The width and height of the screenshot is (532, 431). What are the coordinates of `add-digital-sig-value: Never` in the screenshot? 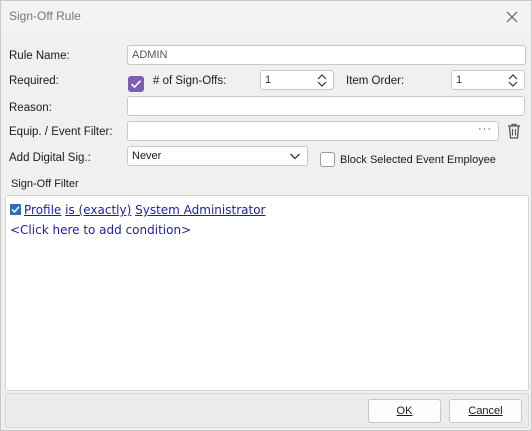 It's located at (147, 156).